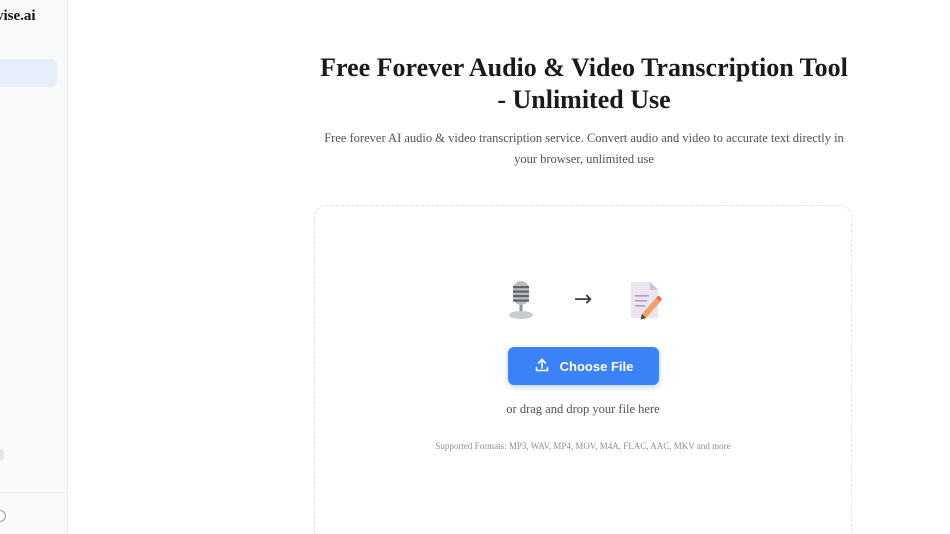  Describe the element at coordinates (28, 73) in the screenshot. I see `sidebar-item-active` at that location.